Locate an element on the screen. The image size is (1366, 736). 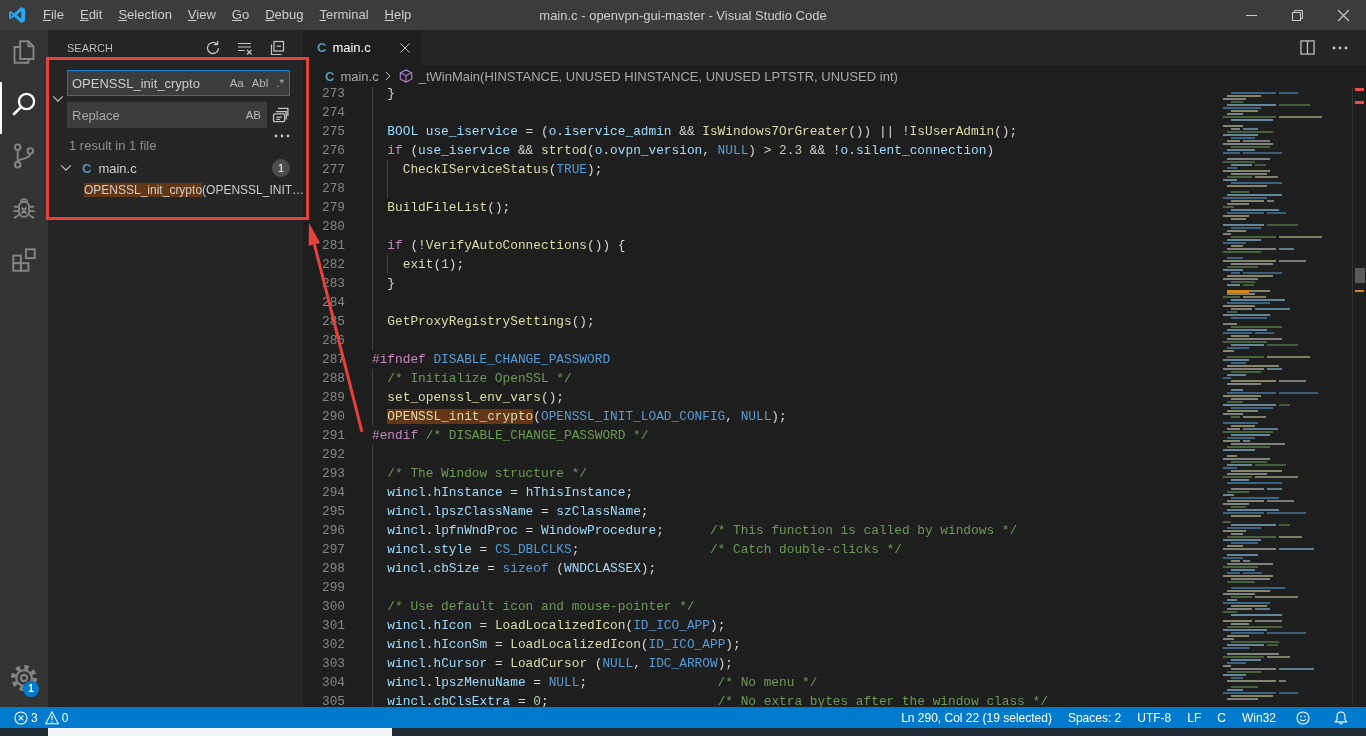
panel-title: SEARCH is located at coordinates (90, 47).